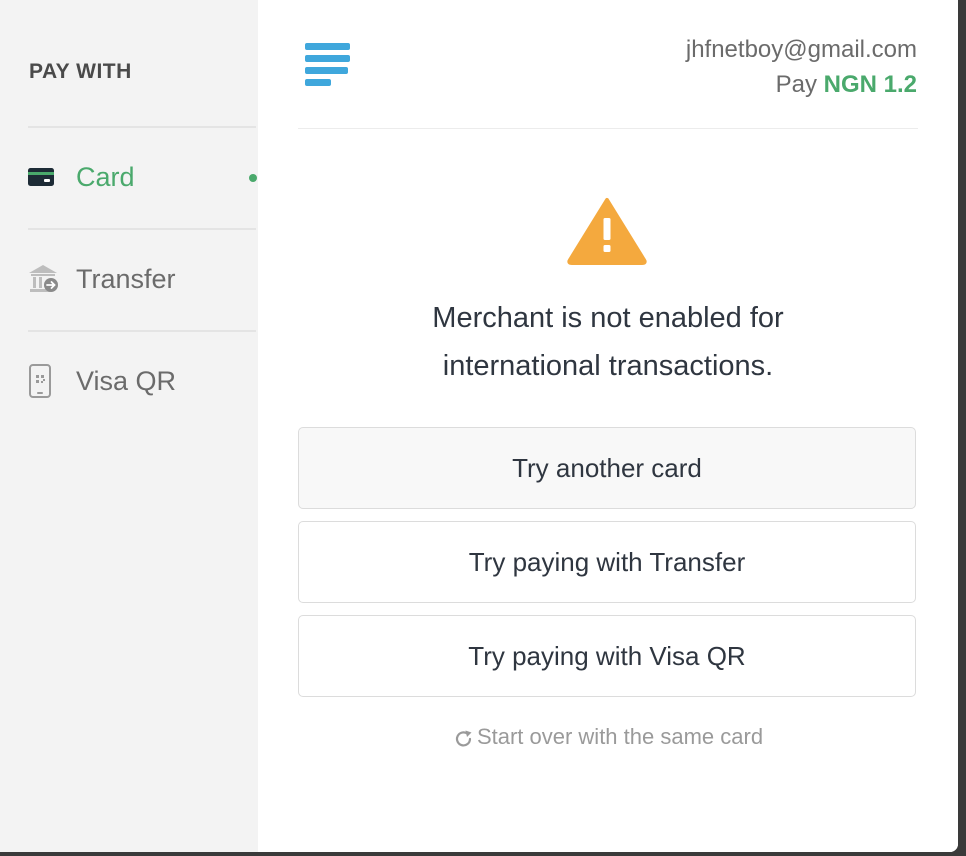  What do you see at coordinates (608, 318) in the screenshot?
I see `error-message-line: Merchant is not enabled for` at bounding box center [608, 318].